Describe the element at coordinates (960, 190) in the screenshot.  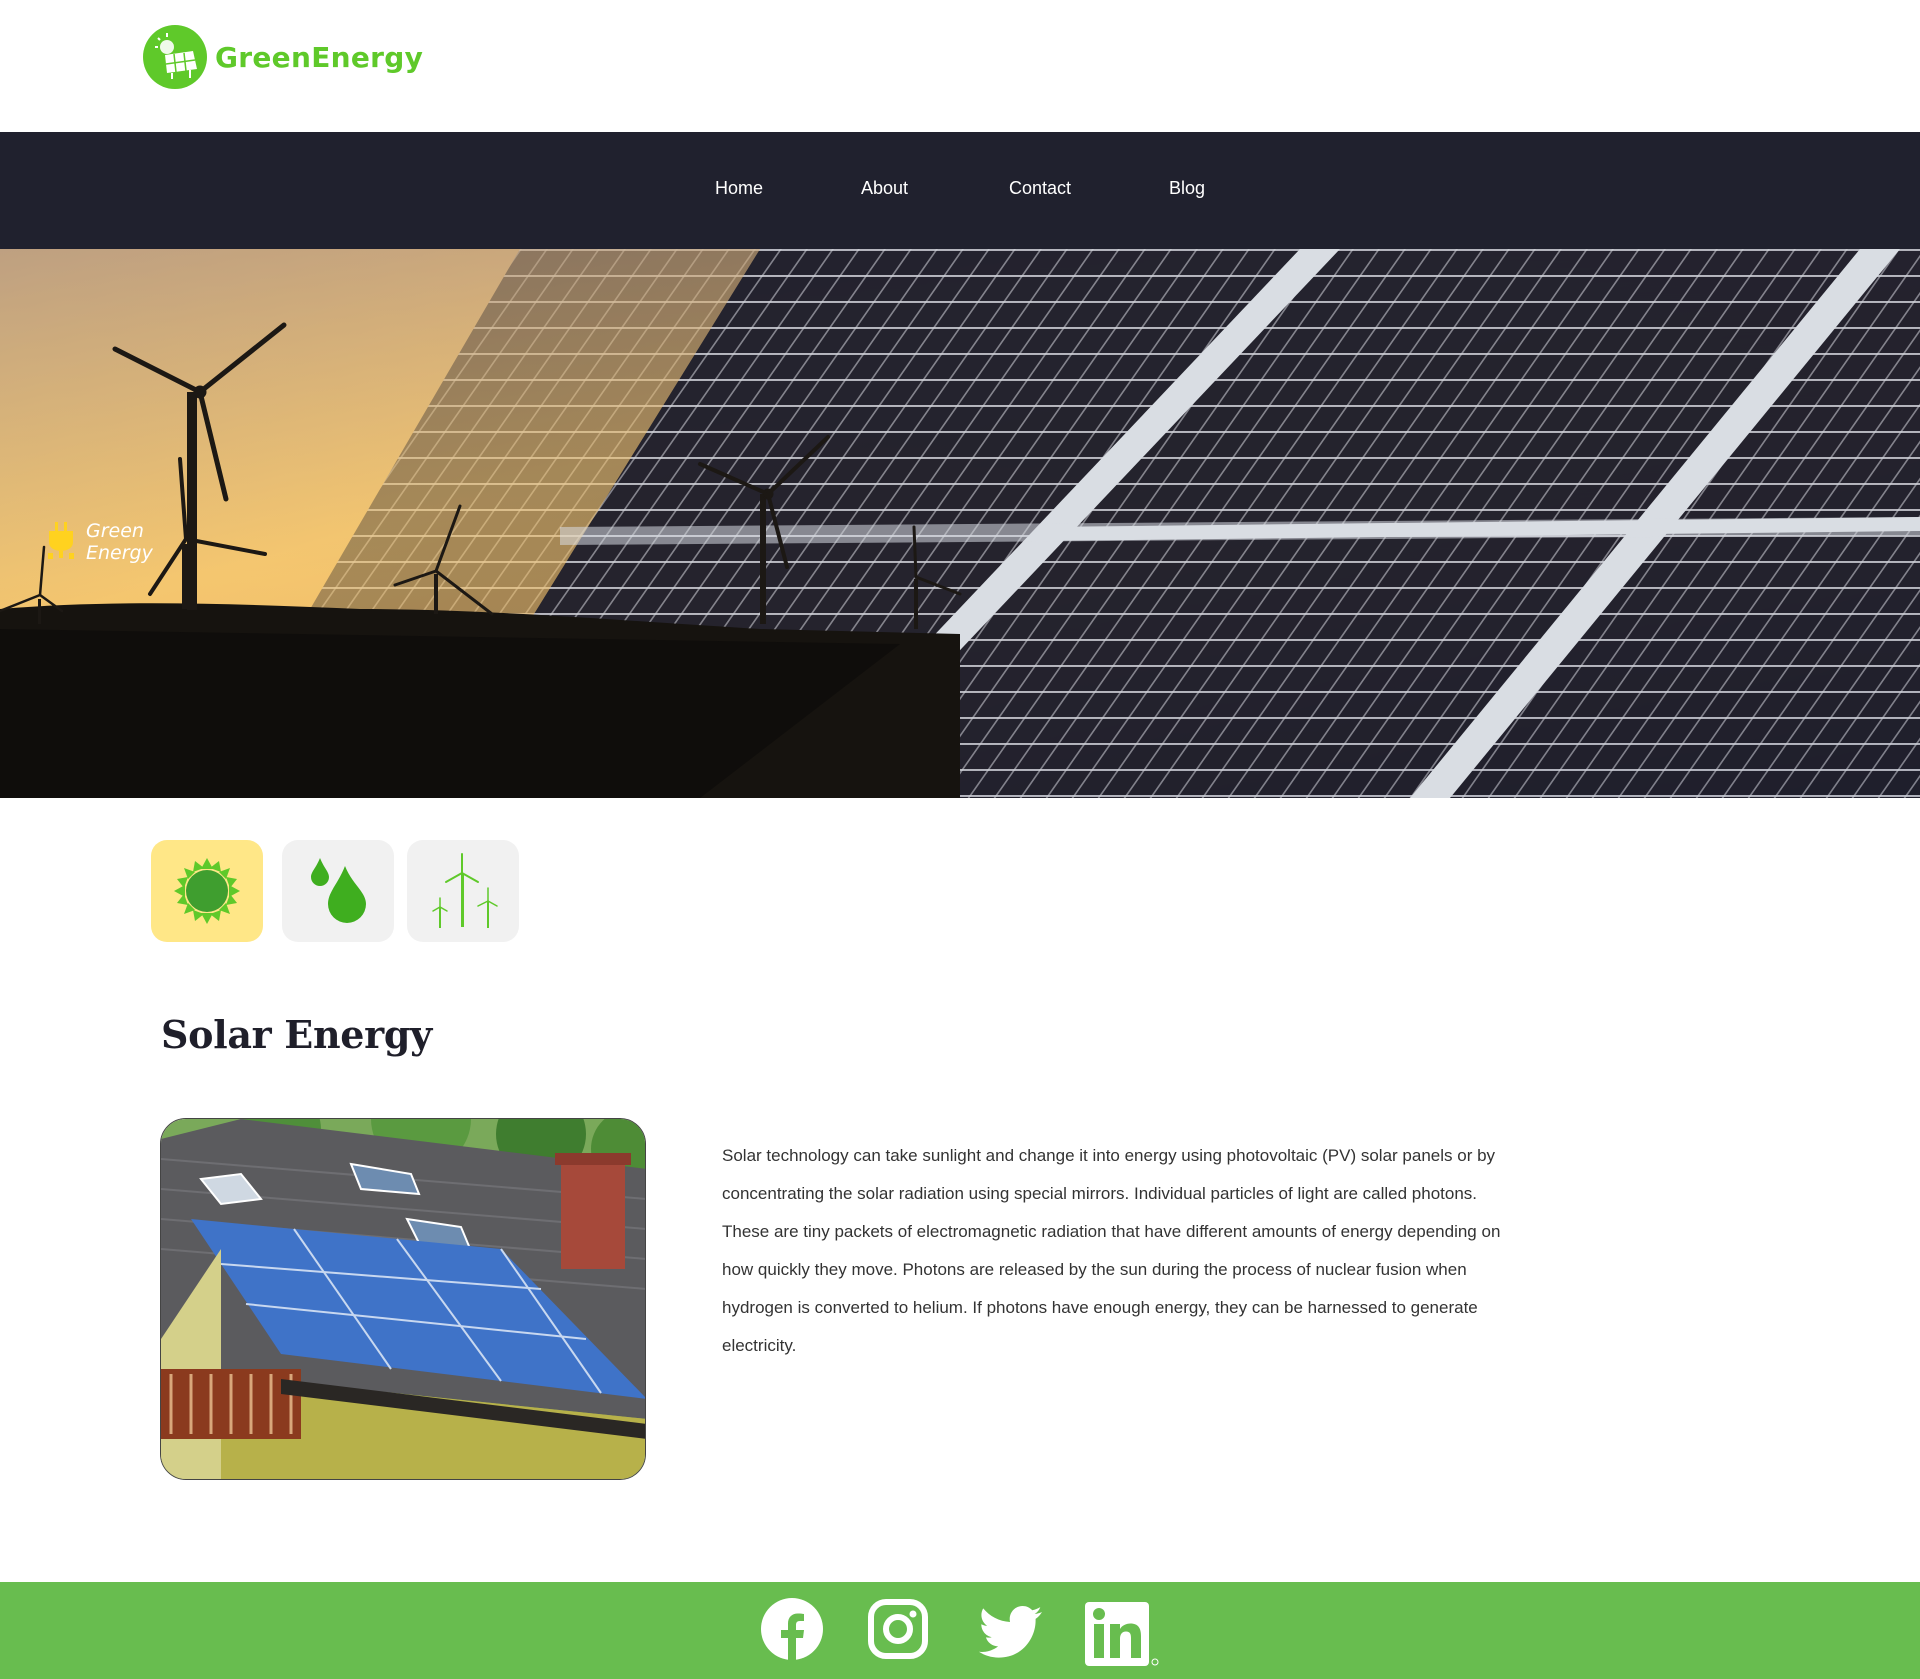
I see `main-navigation: Home About Contact Blog` at that location.